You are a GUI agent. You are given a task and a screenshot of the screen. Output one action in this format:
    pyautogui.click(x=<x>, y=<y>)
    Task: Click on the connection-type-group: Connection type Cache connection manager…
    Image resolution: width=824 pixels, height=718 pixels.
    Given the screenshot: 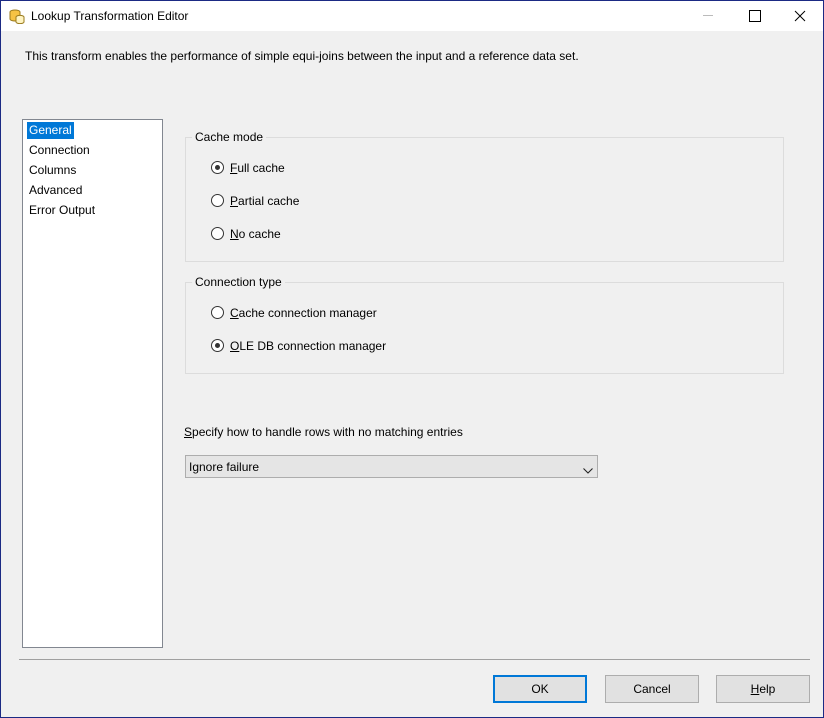 What is the action you would take?
    pyautogui.click(x=484, y=324)
    